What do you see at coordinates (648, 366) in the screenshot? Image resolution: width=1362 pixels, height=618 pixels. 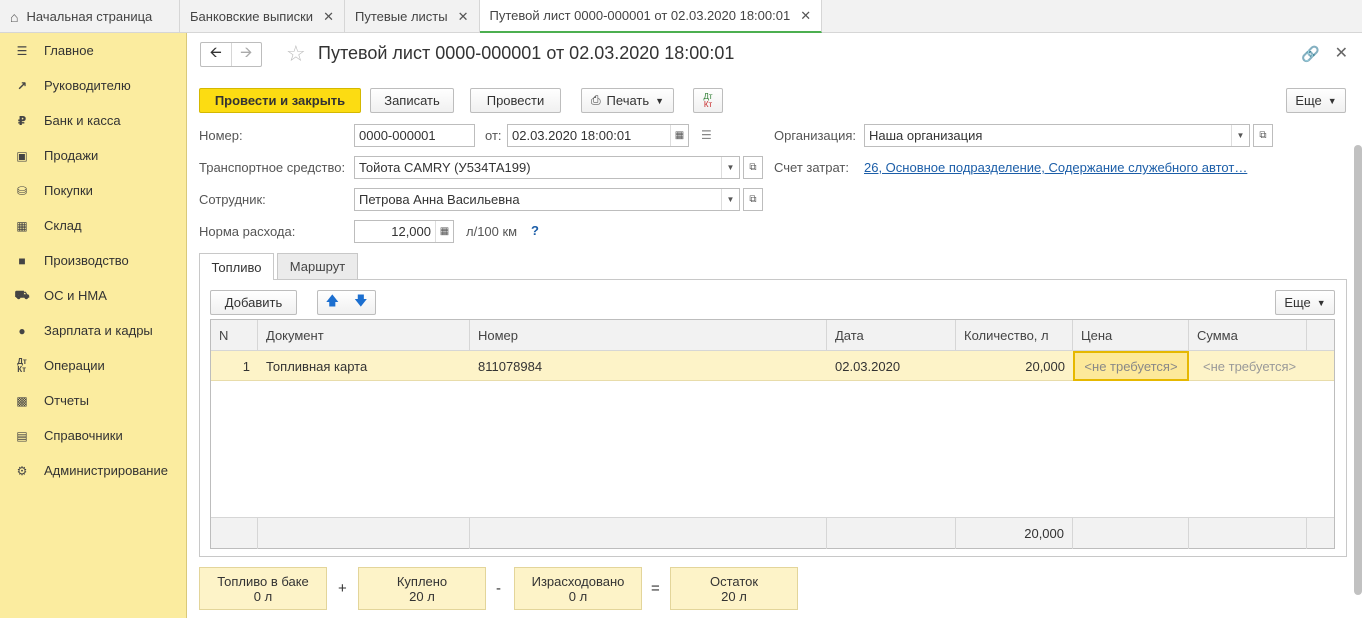 I see `cell-number: 811078984` at bounding box center [648, 366].